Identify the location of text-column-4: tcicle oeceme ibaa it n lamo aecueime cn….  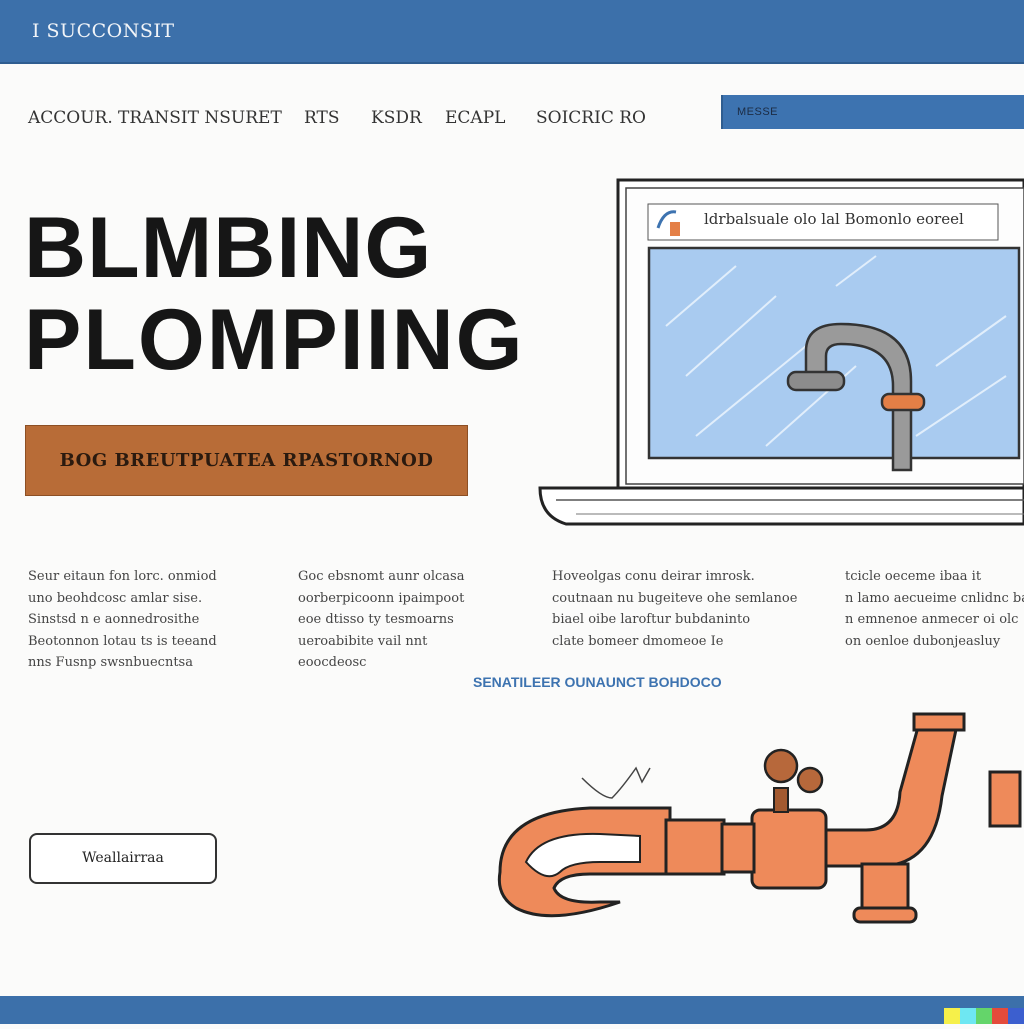
(934, 609).